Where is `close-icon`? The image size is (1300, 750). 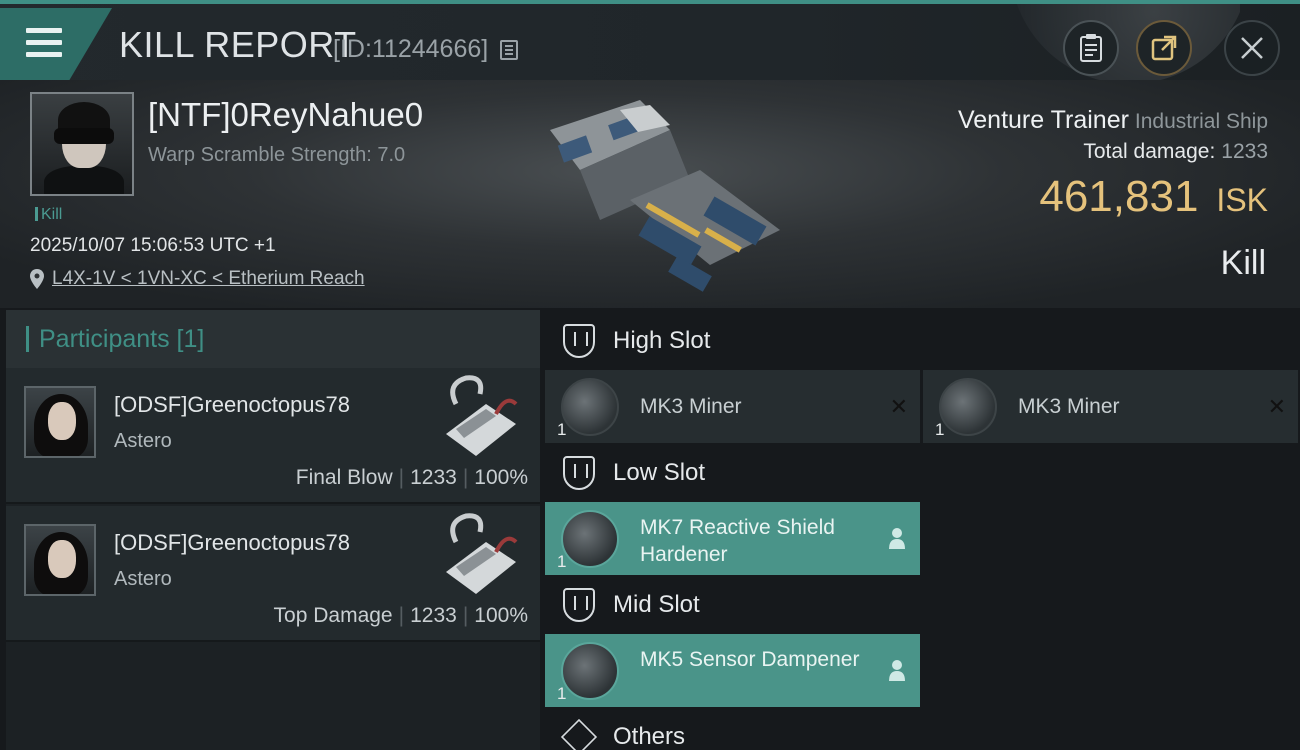 close-icon is located at coordinates (1252, 48).